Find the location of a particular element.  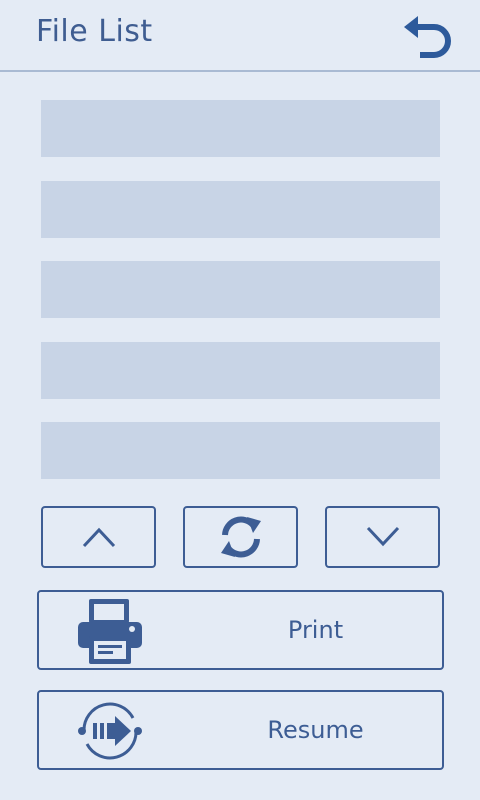

back-arrow-icon is located at coordinates (427, 37).